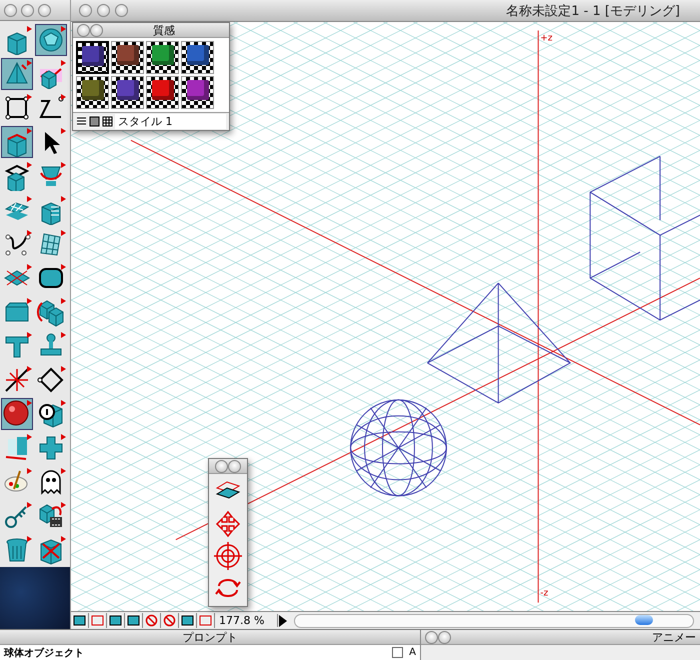 Image resolution: width=700 pixels, height=660 pixels. Describe the element at coordinates (164, 30) in the screenshot. I see `panel-title: 質感` at that location.